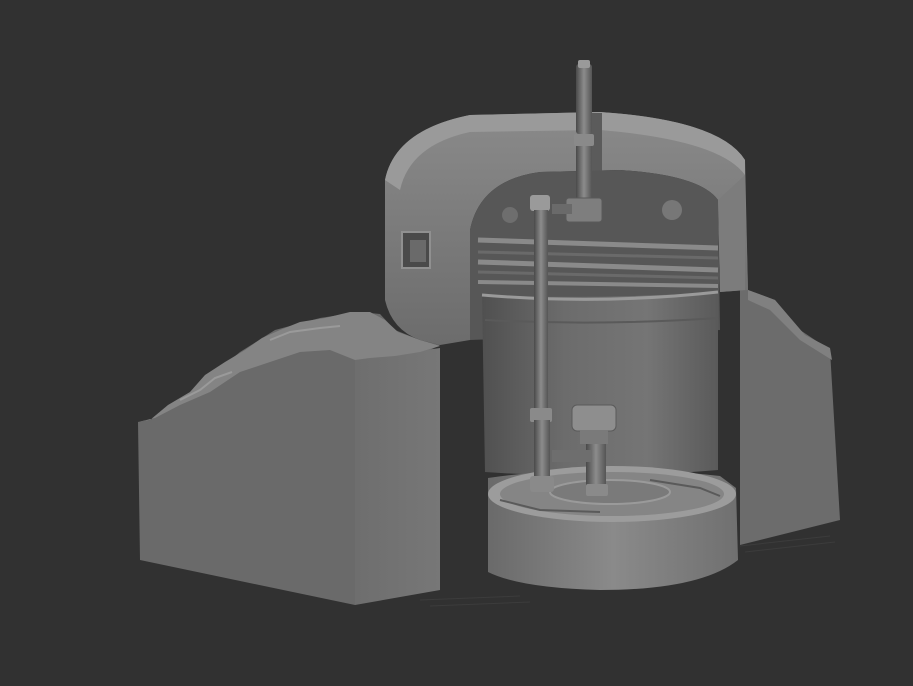 The width and height of the screenshot is (913, 686). Describe the element at coordinates (672, 210) in the screenshot. I see `bolt-icon` at that location.